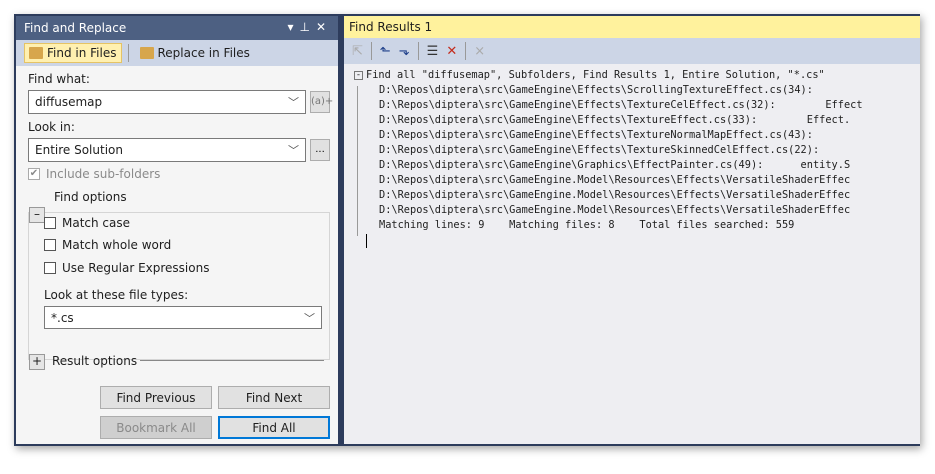 This screenshot has height=474, width=935. What do you see at coordinates (632, 27) in the screenshot?
I see `results-title-bar: Find Results 1` at bounding box center [632, 27].